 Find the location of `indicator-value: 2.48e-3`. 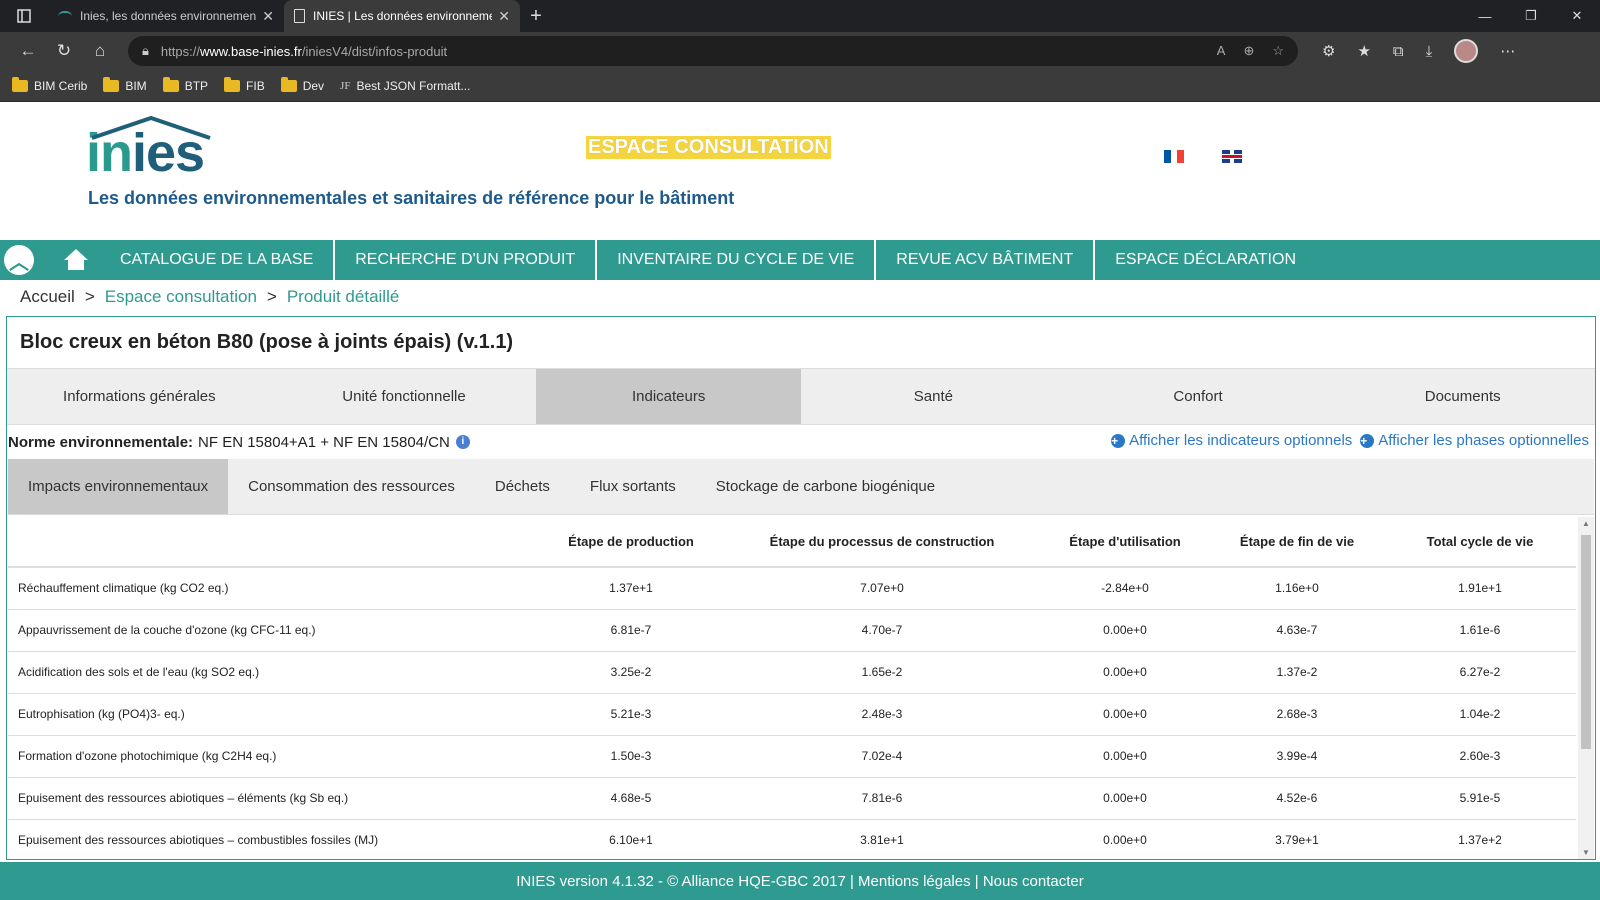

indicator-value: 2.48e-3 is located at coordinates (882, 714).